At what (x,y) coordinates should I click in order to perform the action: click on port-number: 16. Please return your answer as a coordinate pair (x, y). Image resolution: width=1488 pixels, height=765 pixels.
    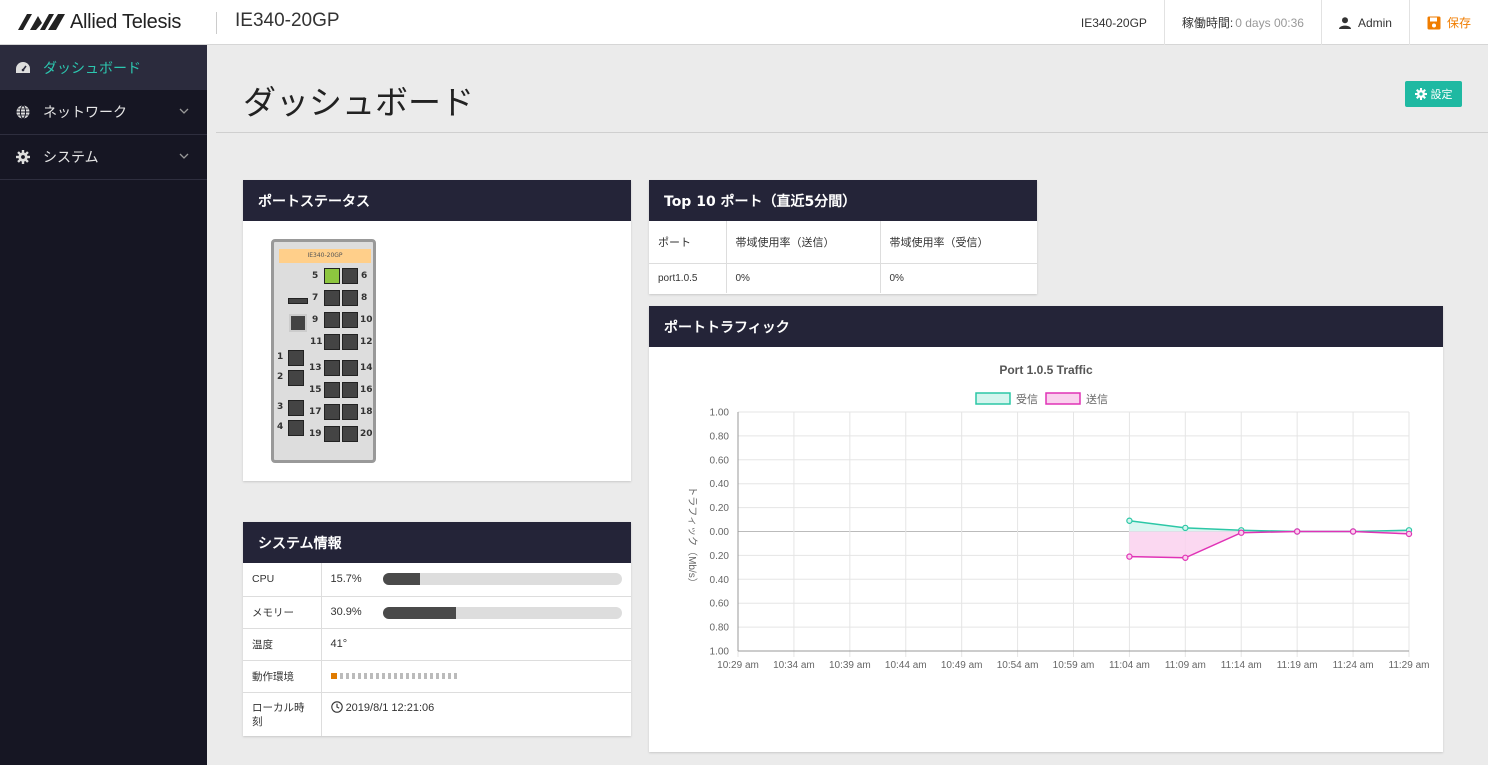
    Looking at the image, I should click on (366, 390).